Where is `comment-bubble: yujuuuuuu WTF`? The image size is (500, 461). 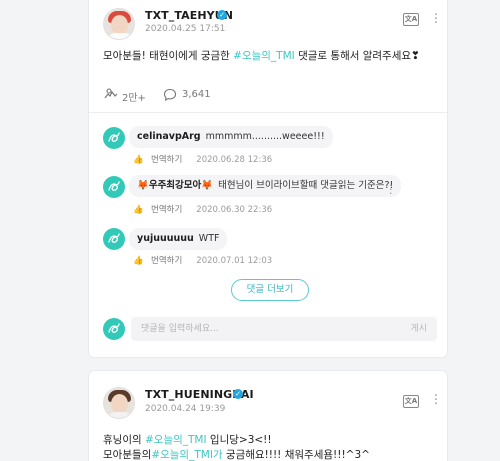
comment-bubble: yujuuuuuu WTF is located at coordinates (178, 239).